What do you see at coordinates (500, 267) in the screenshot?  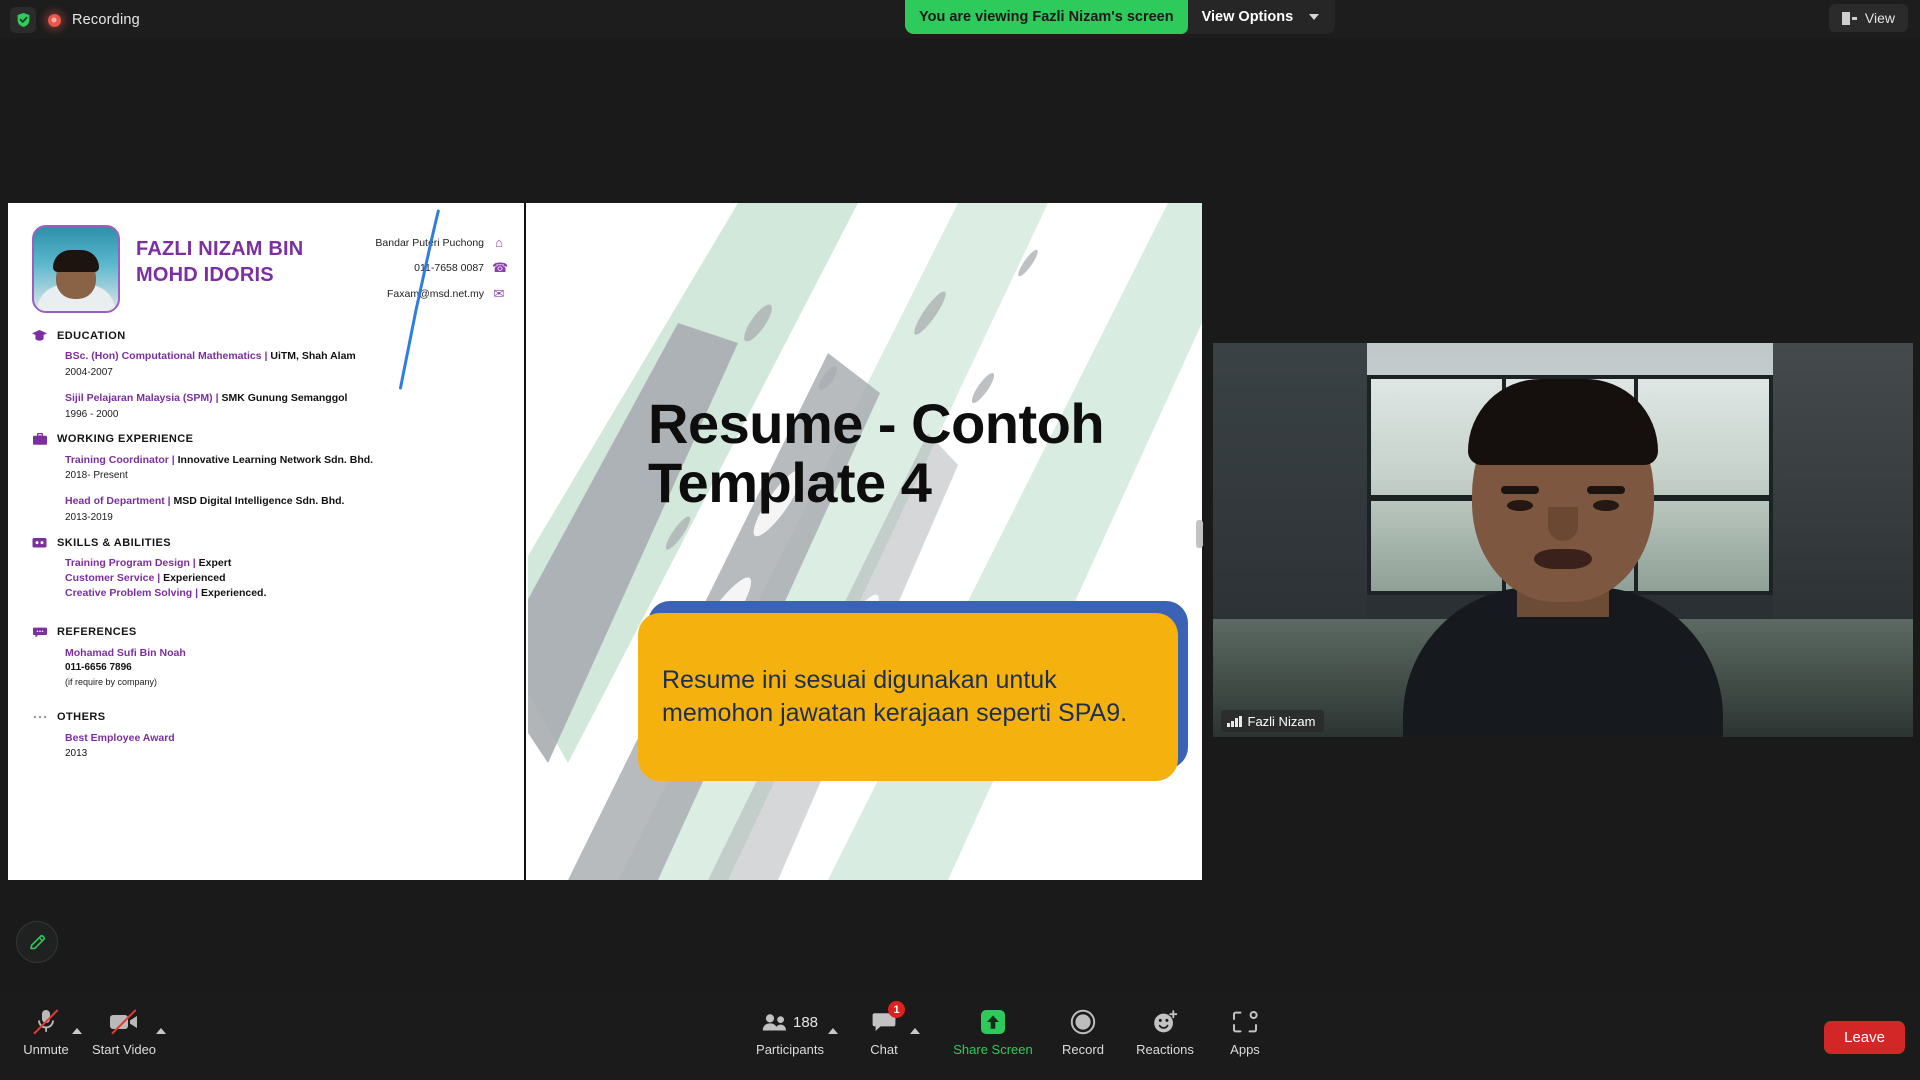 I see `phone-icon: ☎` at bounding box center [500, 267].